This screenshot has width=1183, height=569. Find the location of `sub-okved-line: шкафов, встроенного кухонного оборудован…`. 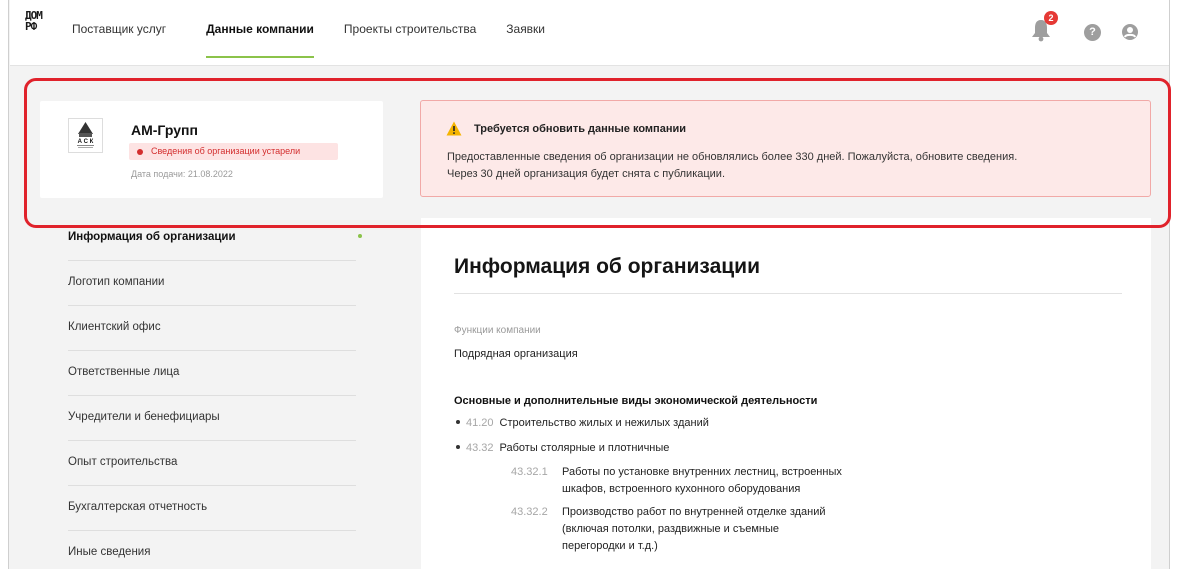

sub-okved-line: шкафов, встроенного кухонного оборудован… is located at coordinates (681, 489).